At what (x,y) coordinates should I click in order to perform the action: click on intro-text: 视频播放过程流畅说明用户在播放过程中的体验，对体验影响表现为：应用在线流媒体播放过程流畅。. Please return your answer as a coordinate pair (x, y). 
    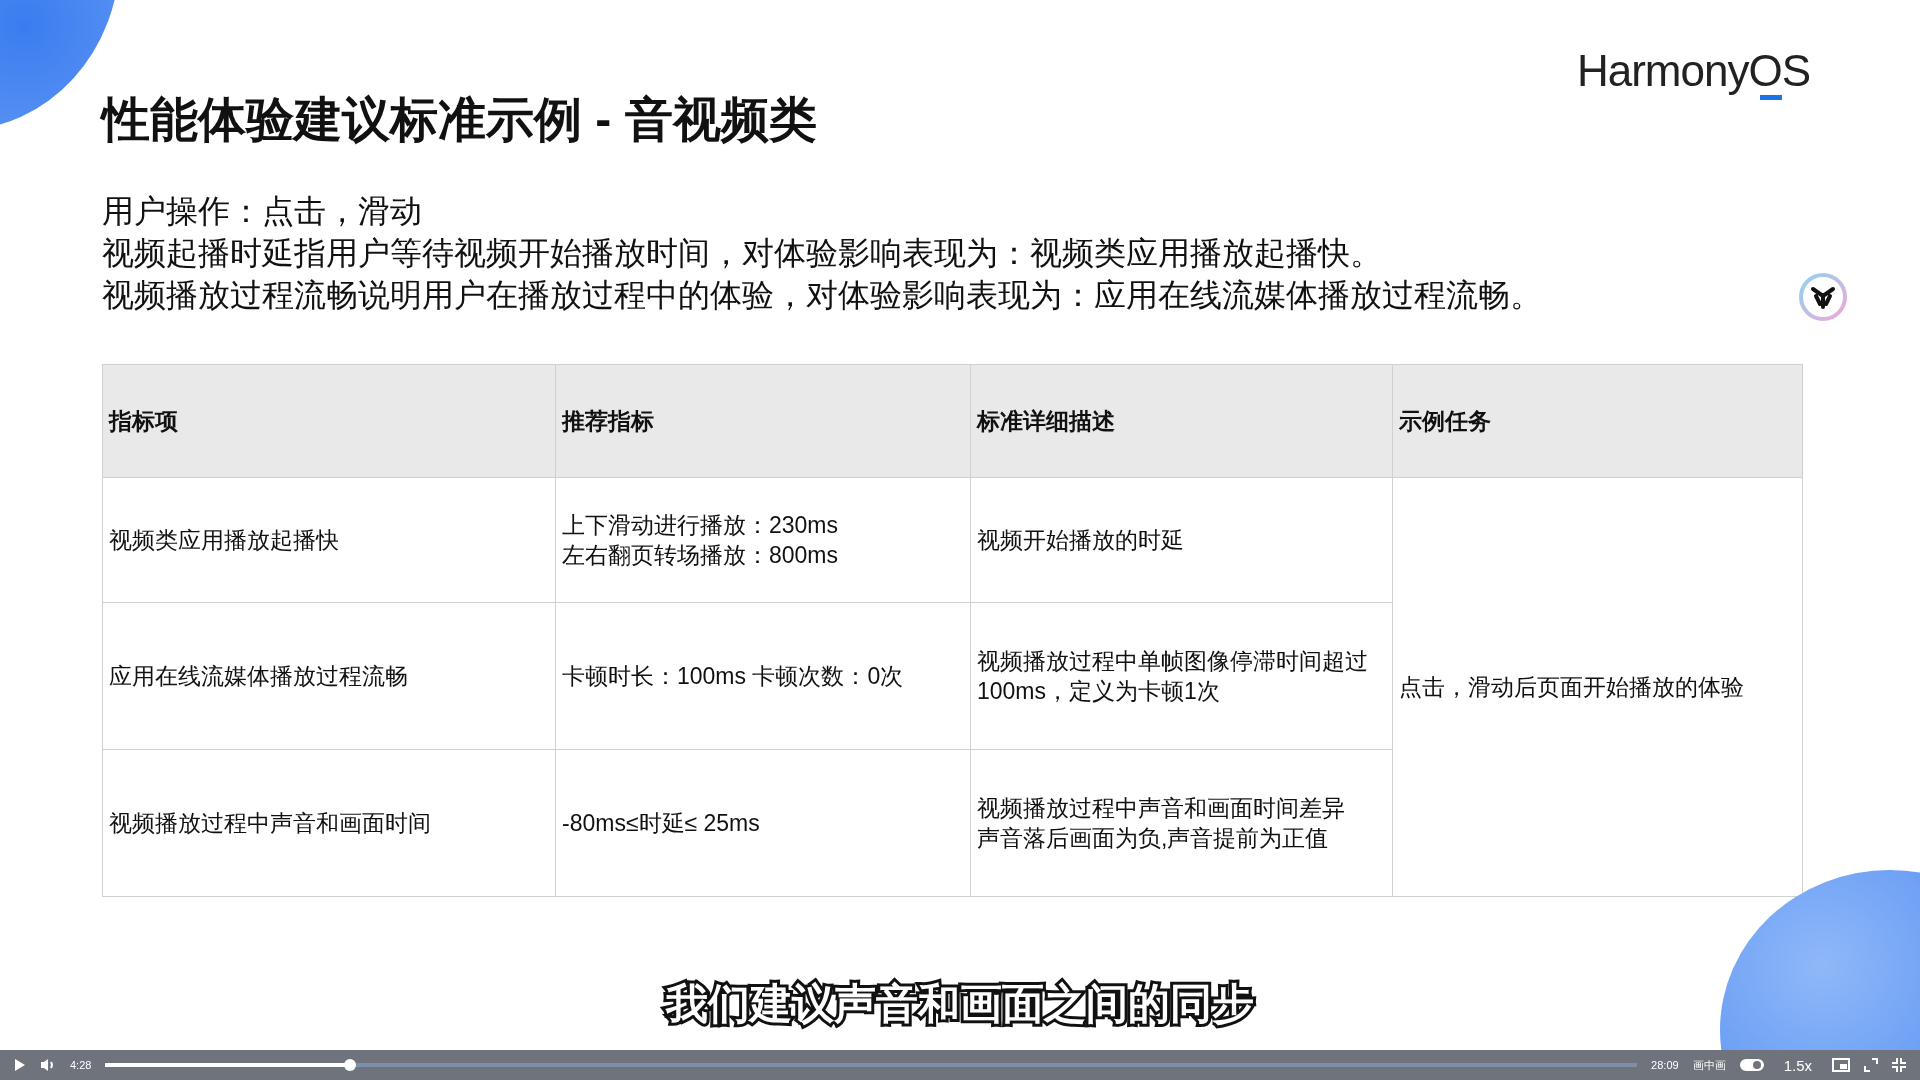
    Looking at the image, I should click on (822, 295).